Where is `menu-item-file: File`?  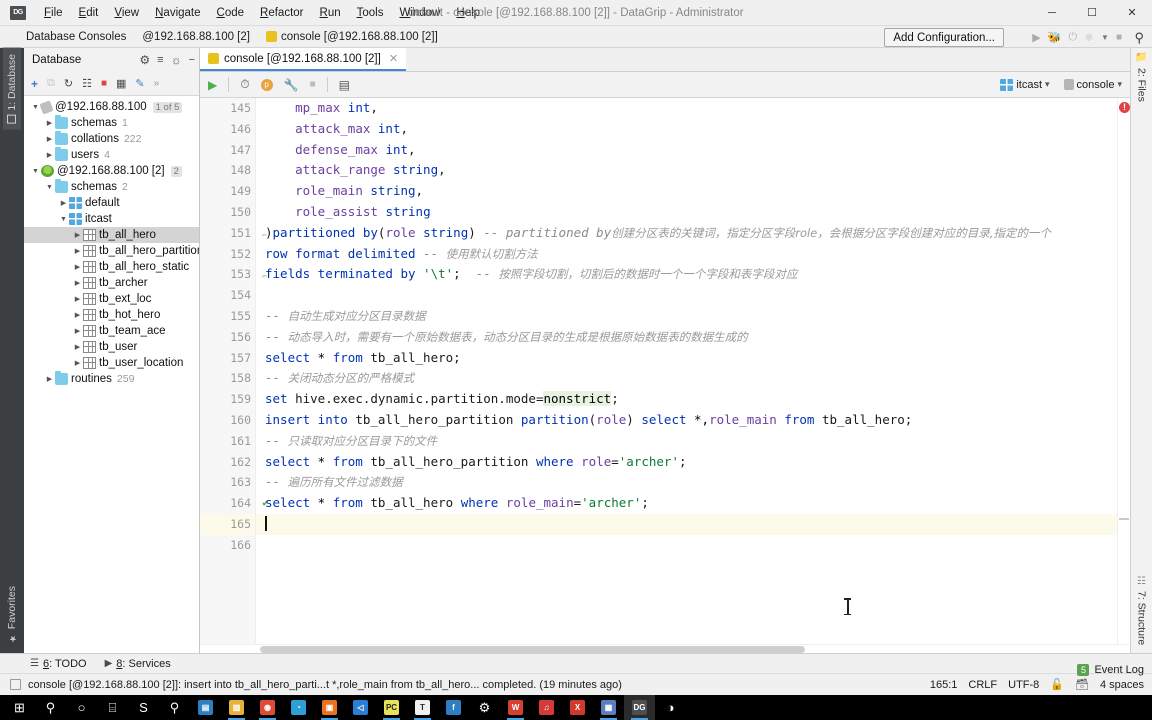
menu-item-file: File is located at coordinates (53, 13).